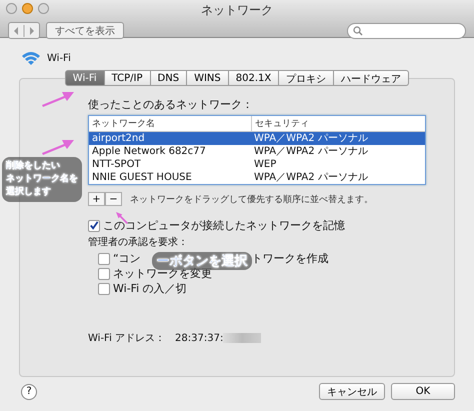  Describe the element at coordinates (224, 225) in the screenshot. I see `checkbox-label: このコンピュータが接続したネットワークを記憶` at that location.